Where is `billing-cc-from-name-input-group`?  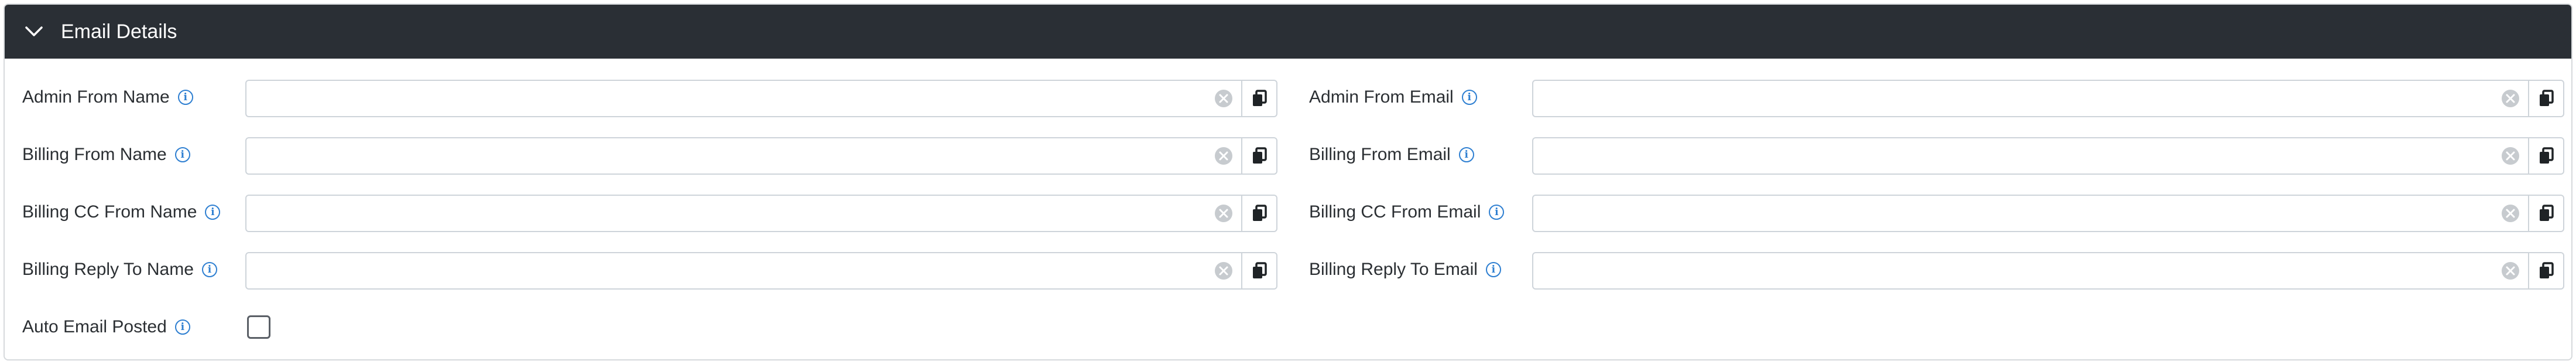
billing-cc-from-name-input-group is located at coordinates (761, 213).